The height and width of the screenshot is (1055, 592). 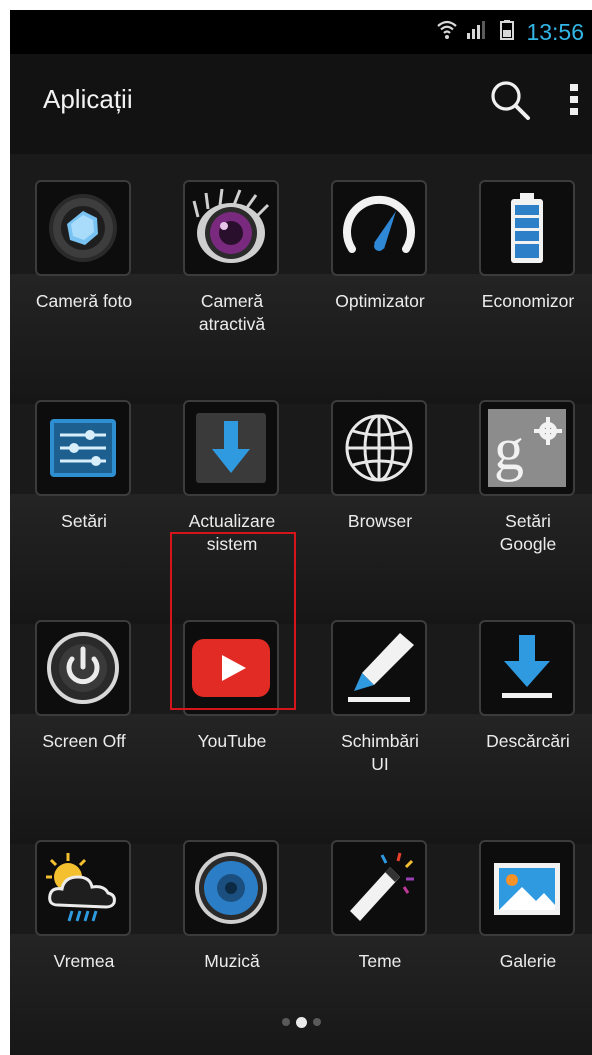 I want to click on app-label: Cameră atractivă, so click(x=232, y=312).